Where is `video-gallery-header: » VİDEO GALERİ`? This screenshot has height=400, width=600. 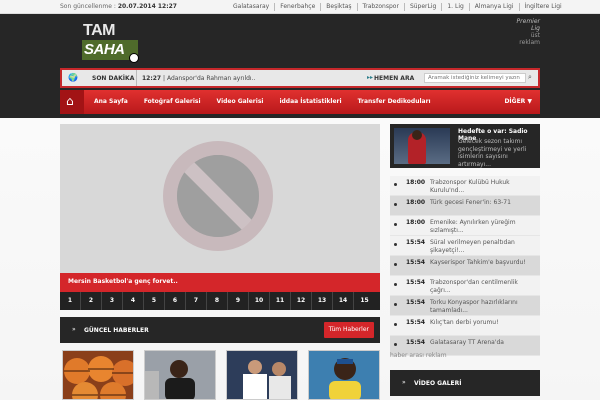
video-gallery-header: » VİDEO GALERİ is located at coordinates (465, 383).